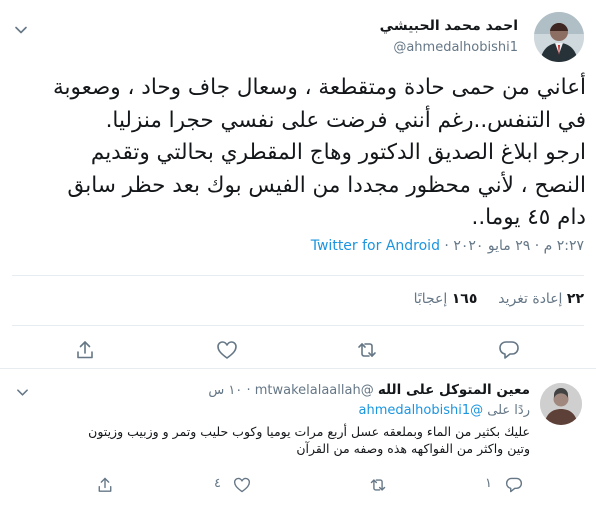 The width and height of the screenshot is (596, 507). What do you see at coordinates (420, 410) in the screenshot?
I see `replying-mention: @ahmedalhobishi1` at bounding box center [420, 410].